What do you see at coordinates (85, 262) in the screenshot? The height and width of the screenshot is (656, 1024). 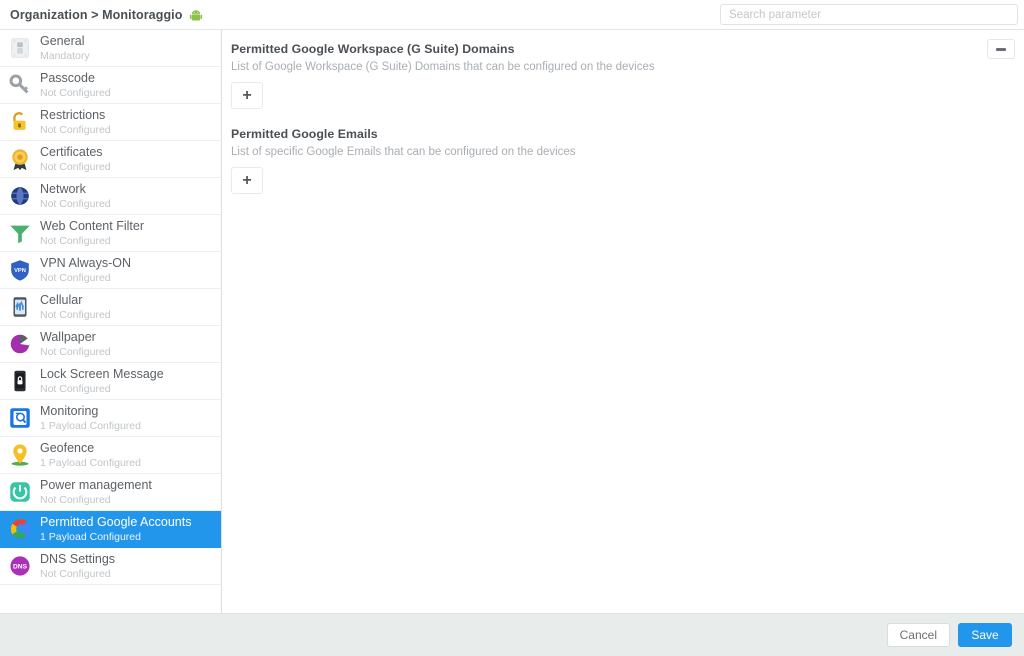 I see `sidebar-item-label: VPN Always-ON` at bounding box center [85, 262].